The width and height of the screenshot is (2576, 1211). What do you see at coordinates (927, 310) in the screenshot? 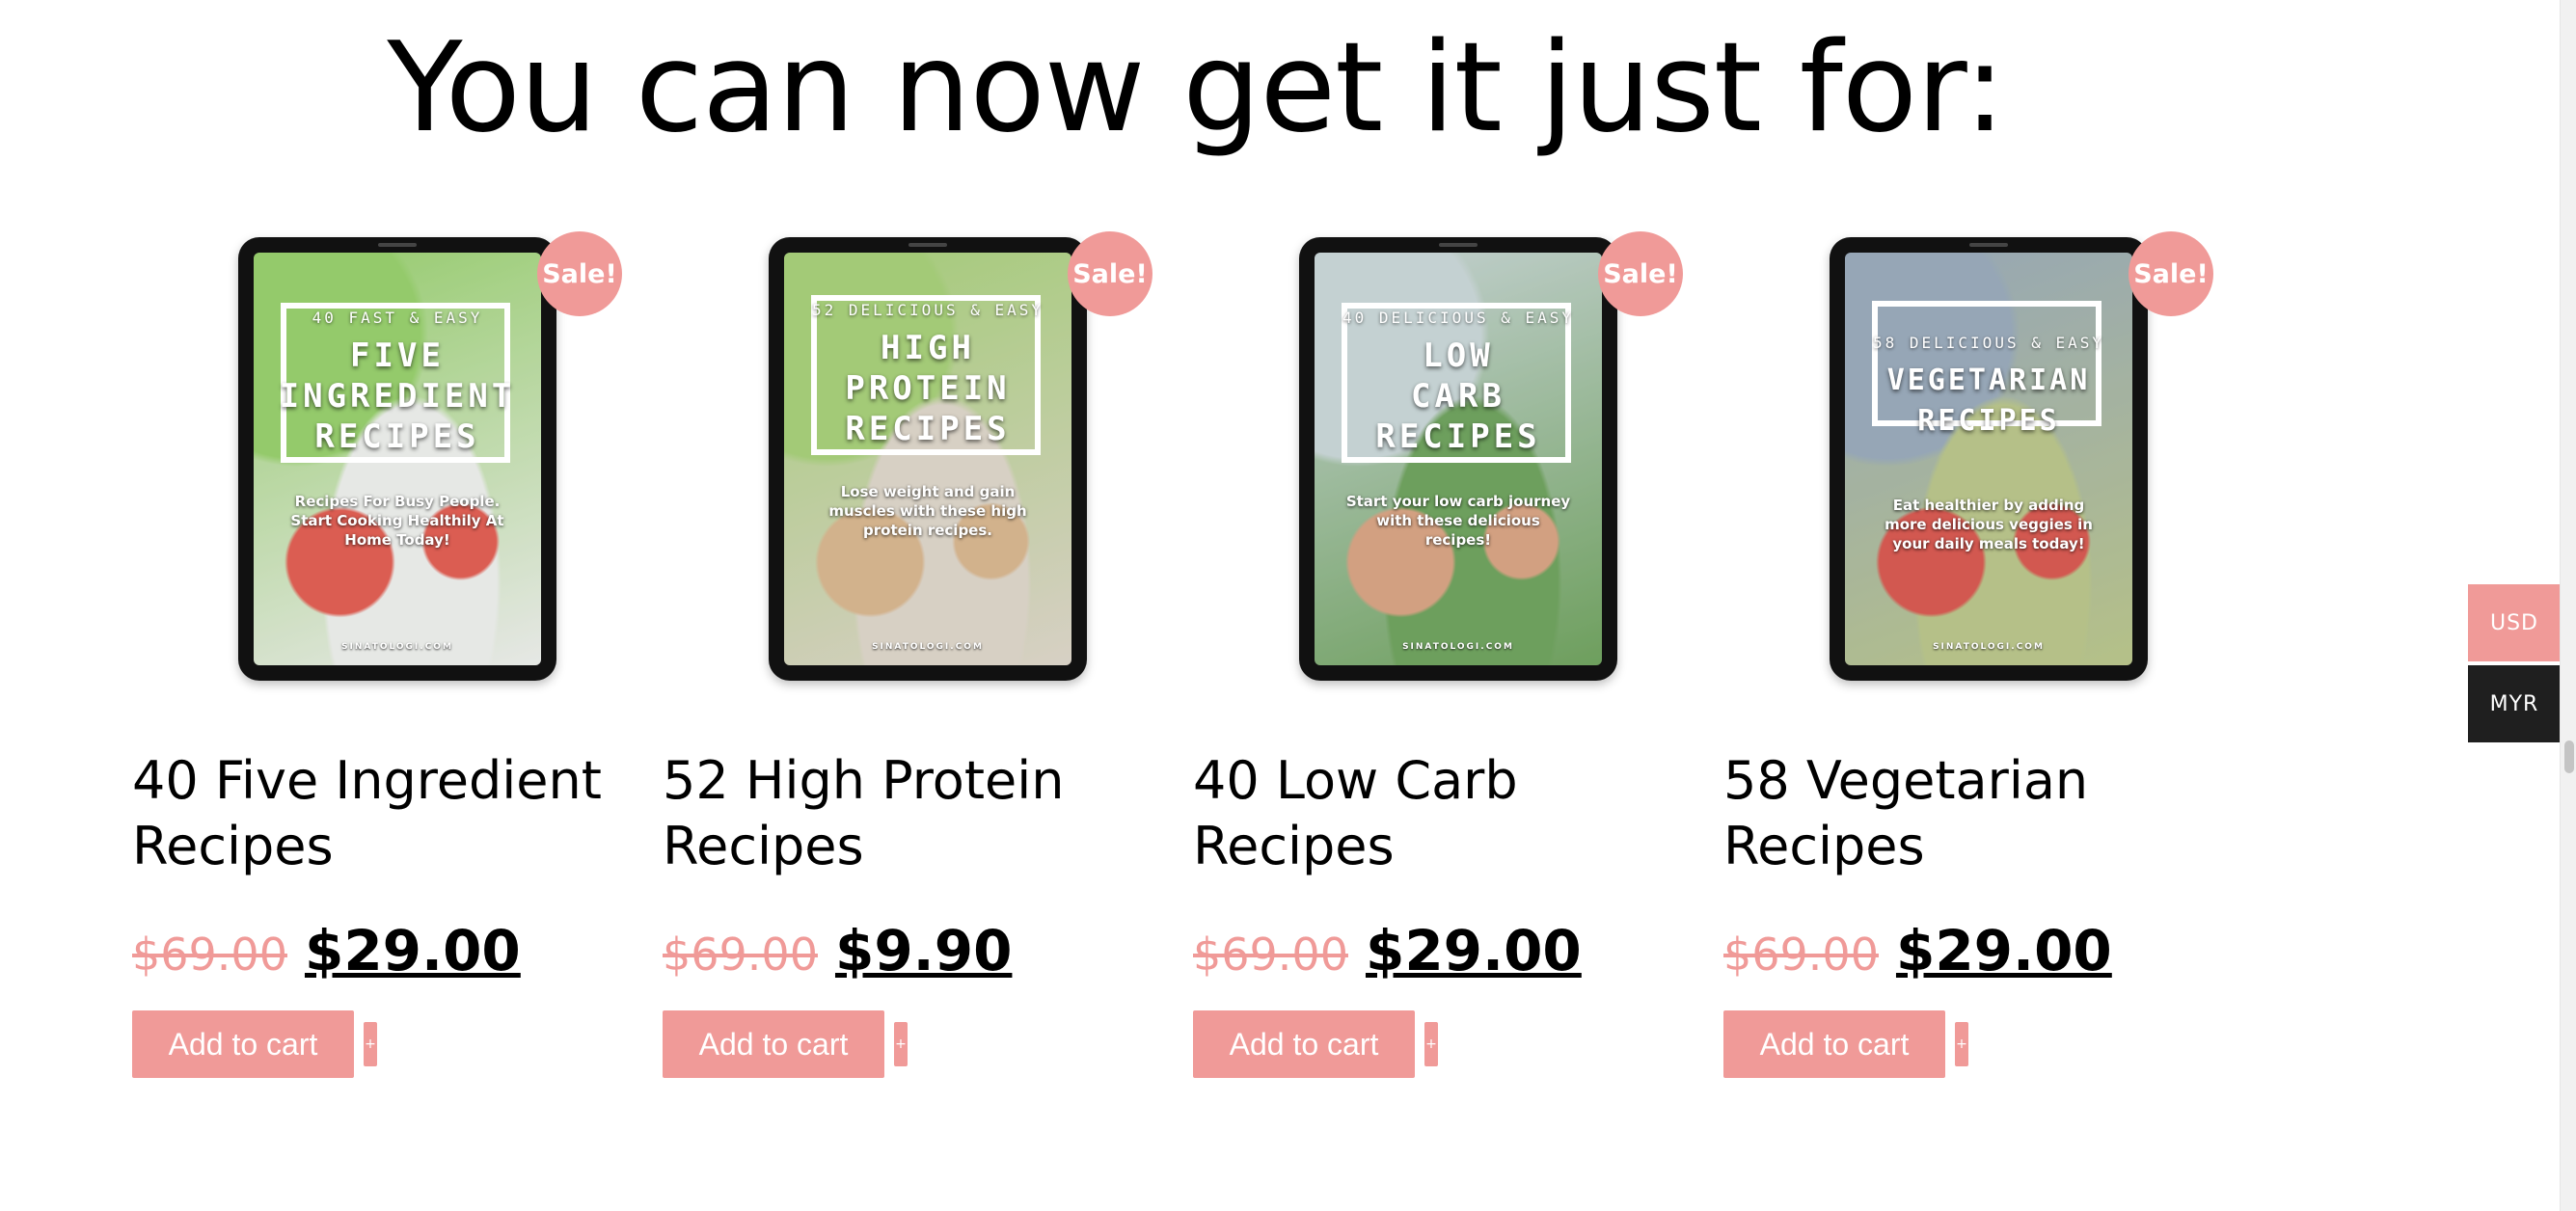
I see `cover-kicker: 52 DELICIOUS & EASY` at bounding box center [927, 310].